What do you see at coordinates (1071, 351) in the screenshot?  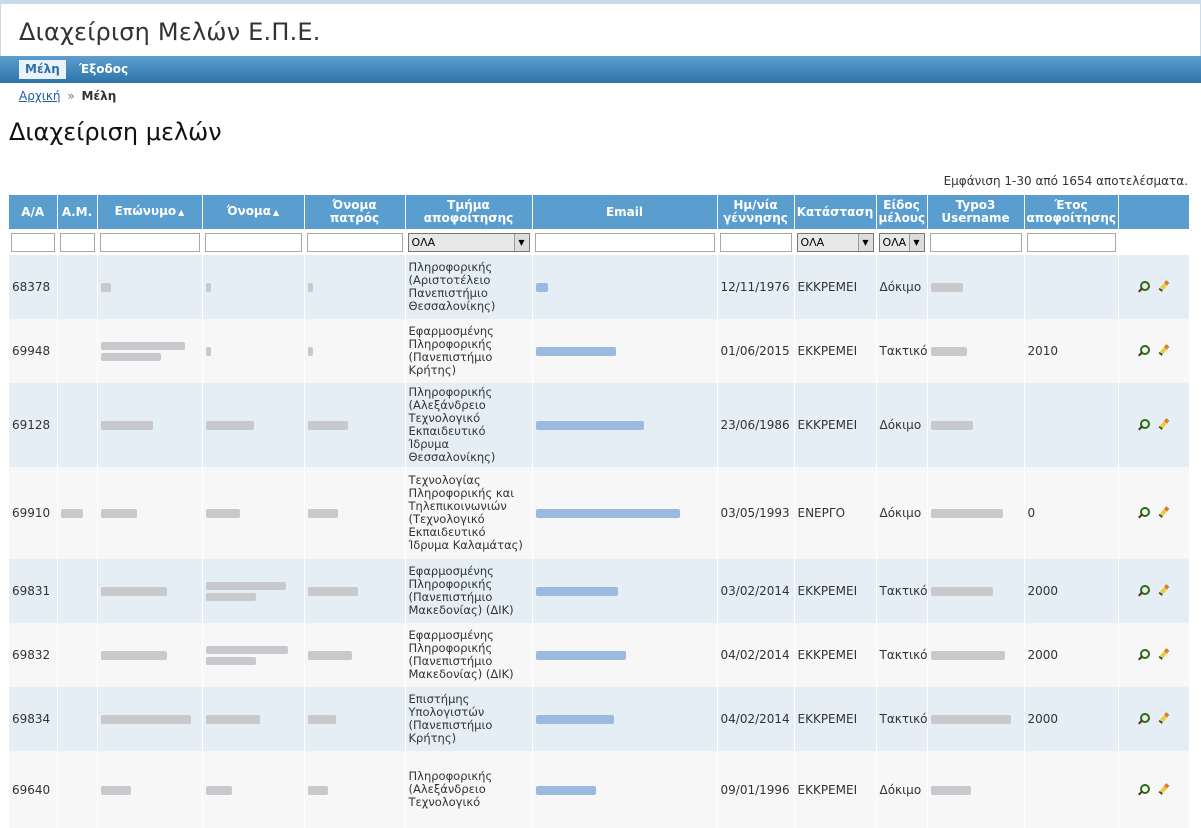 I see `cell-year: 2010` at bounding box center [1071, 351].